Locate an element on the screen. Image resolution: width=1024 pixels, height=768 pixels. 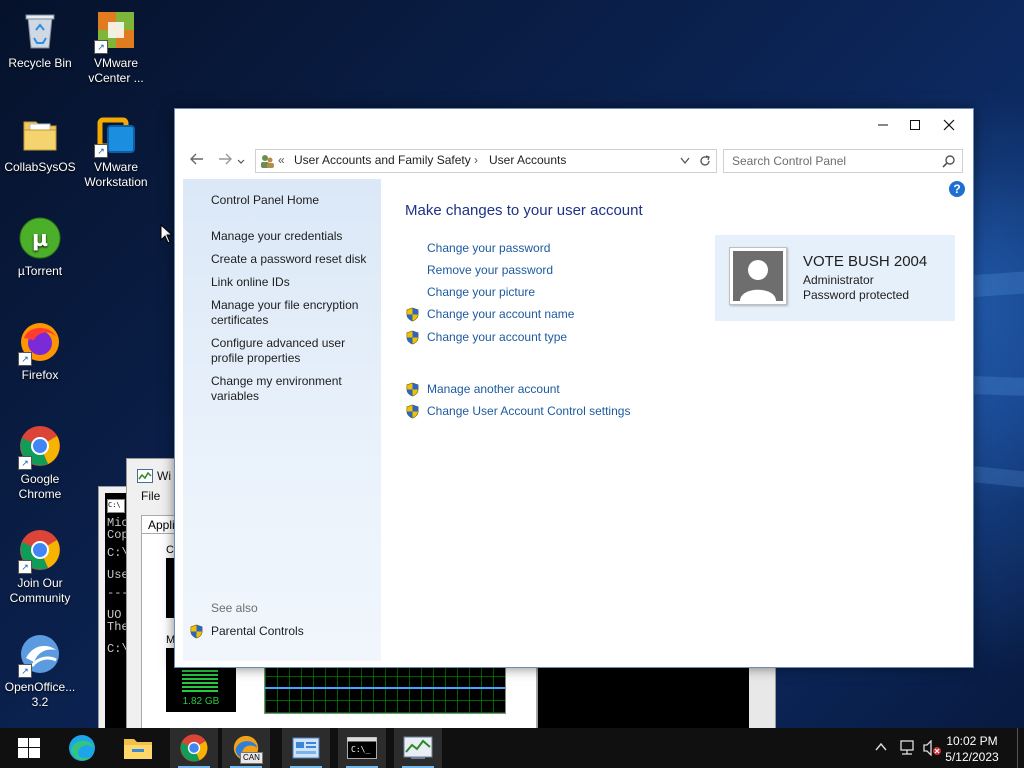
search-icon is located at coordinates (949, 161).